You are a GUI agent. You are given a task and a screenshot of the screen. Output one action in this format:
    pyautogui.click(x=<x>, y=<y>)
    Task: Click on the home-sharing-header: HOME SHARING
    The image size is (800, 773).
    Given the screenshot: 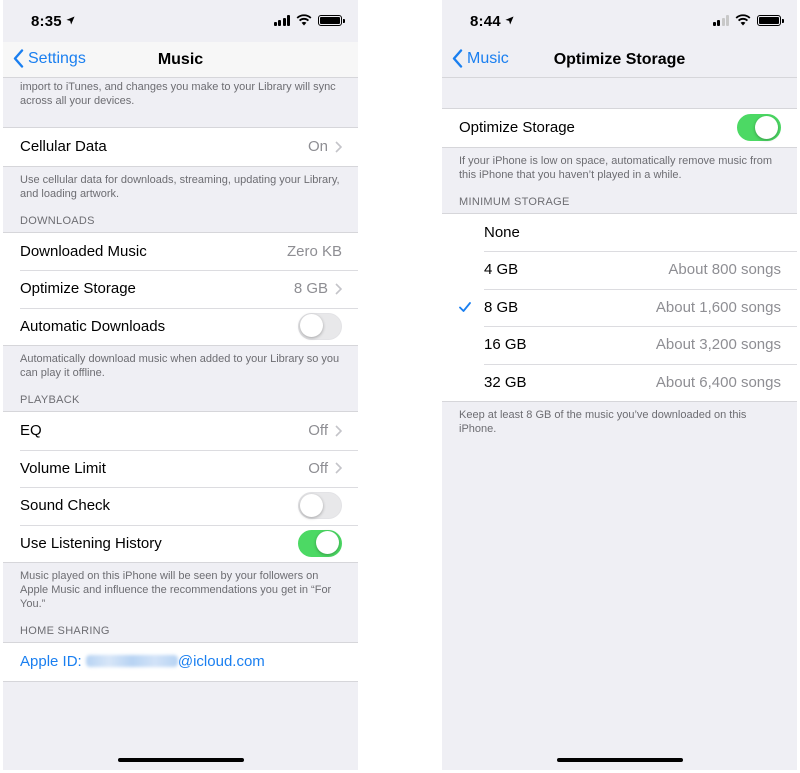 What is the action you would take?
    pyautogui.click(x=65, y=631)
    